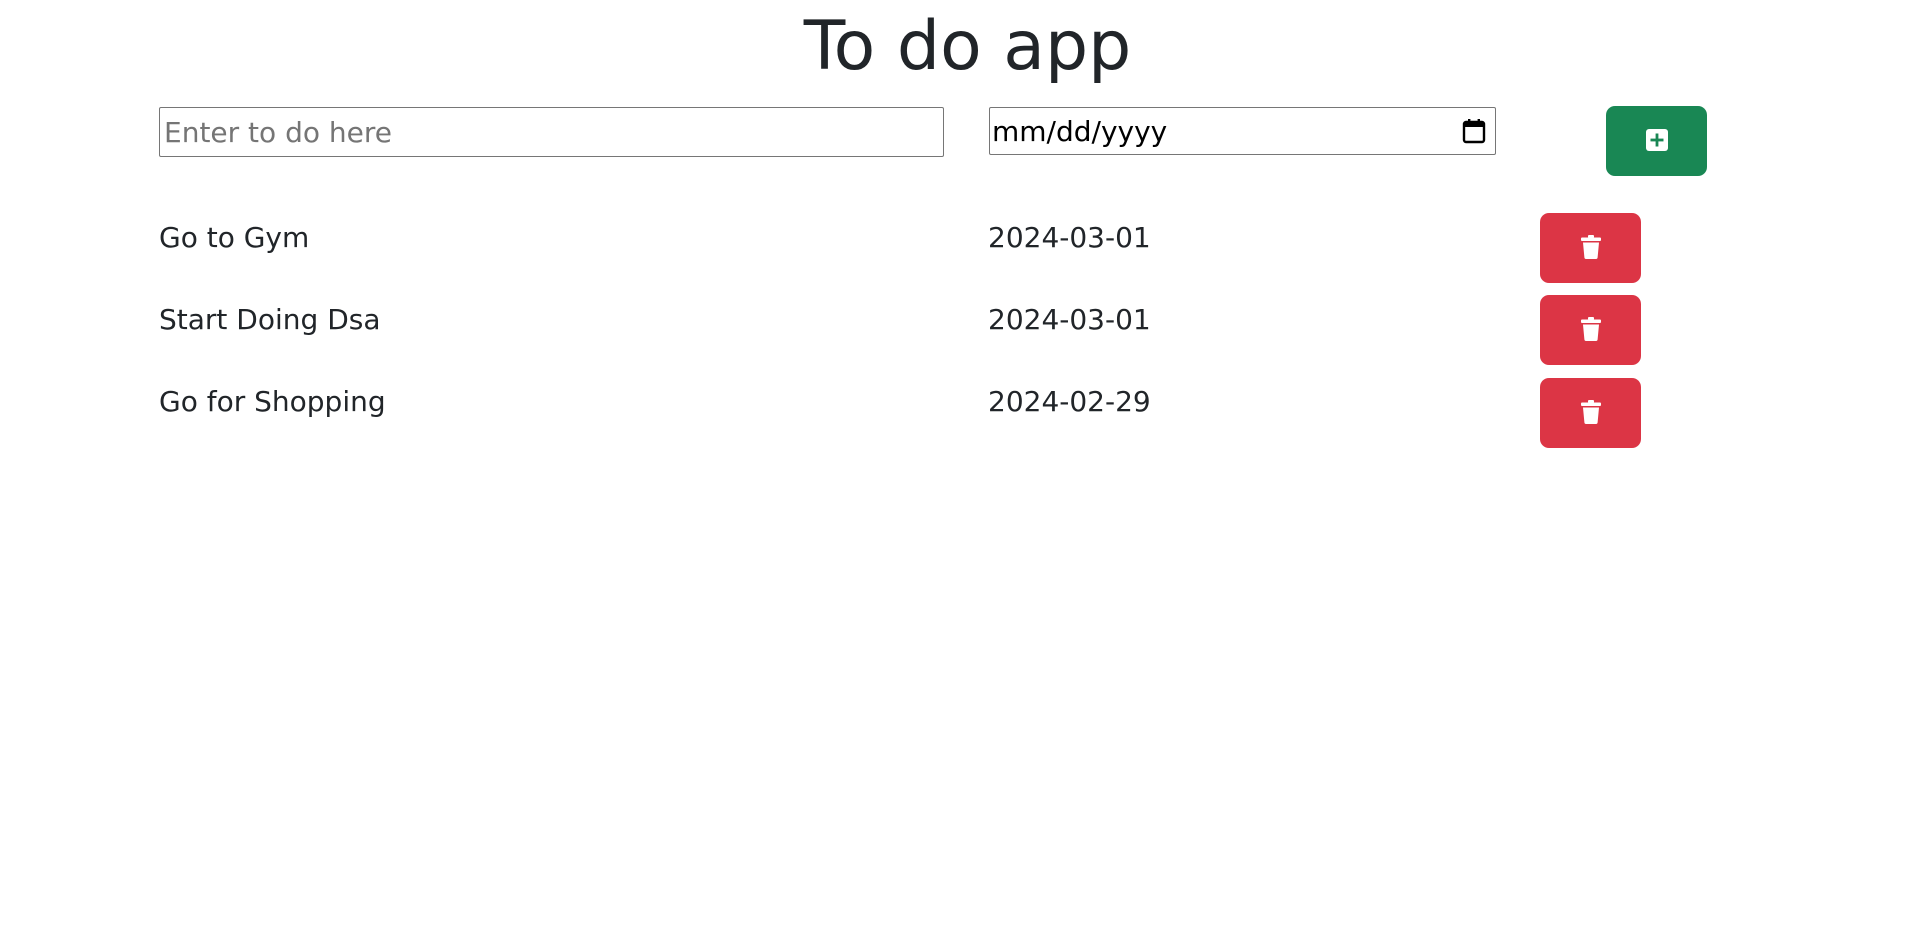 This screenshot has height=927, width=1920. What do you see at coordinates (272, 401) in the screenshot?
I see `todo-item-name: Go for Shopping` at bounding box center [272, 401].